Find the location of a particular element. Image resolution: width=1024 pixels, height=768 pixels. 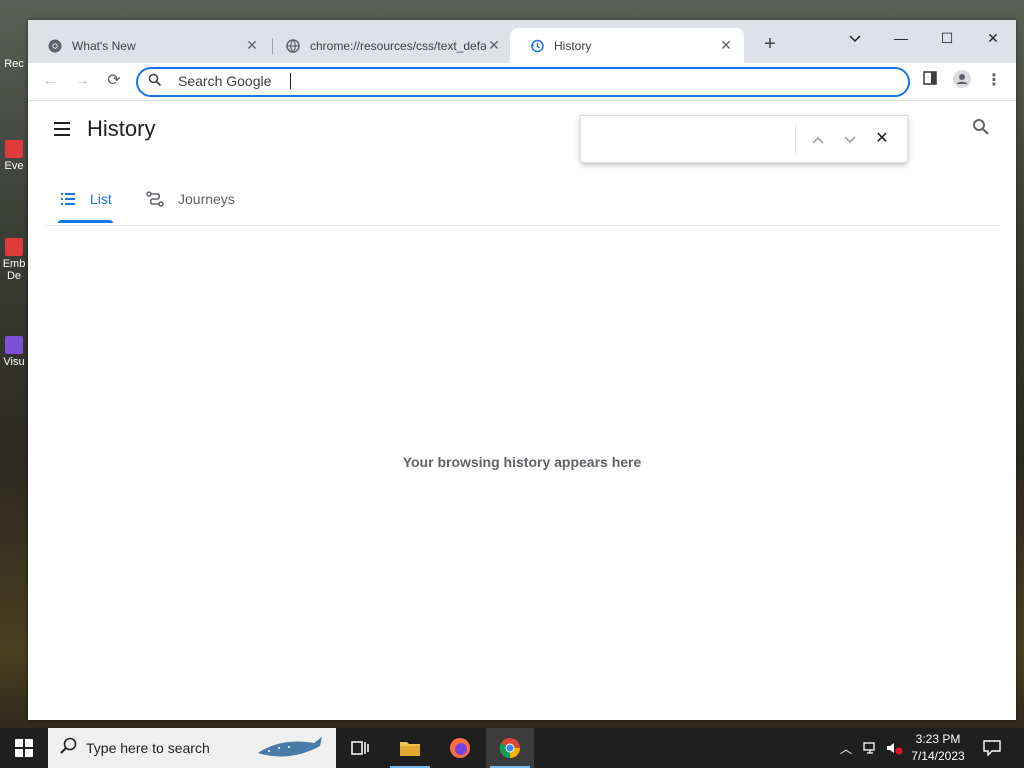

hamburger-menu-icon is located at coordinates (62, 129).